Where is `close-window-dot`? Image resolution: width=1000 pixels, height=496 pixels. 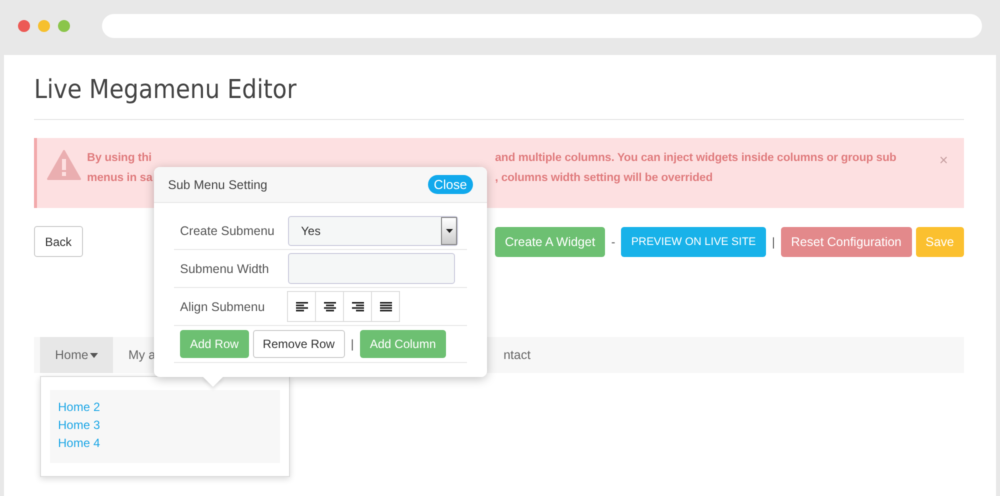 close-window-dot is located at coordinates (24, 26).